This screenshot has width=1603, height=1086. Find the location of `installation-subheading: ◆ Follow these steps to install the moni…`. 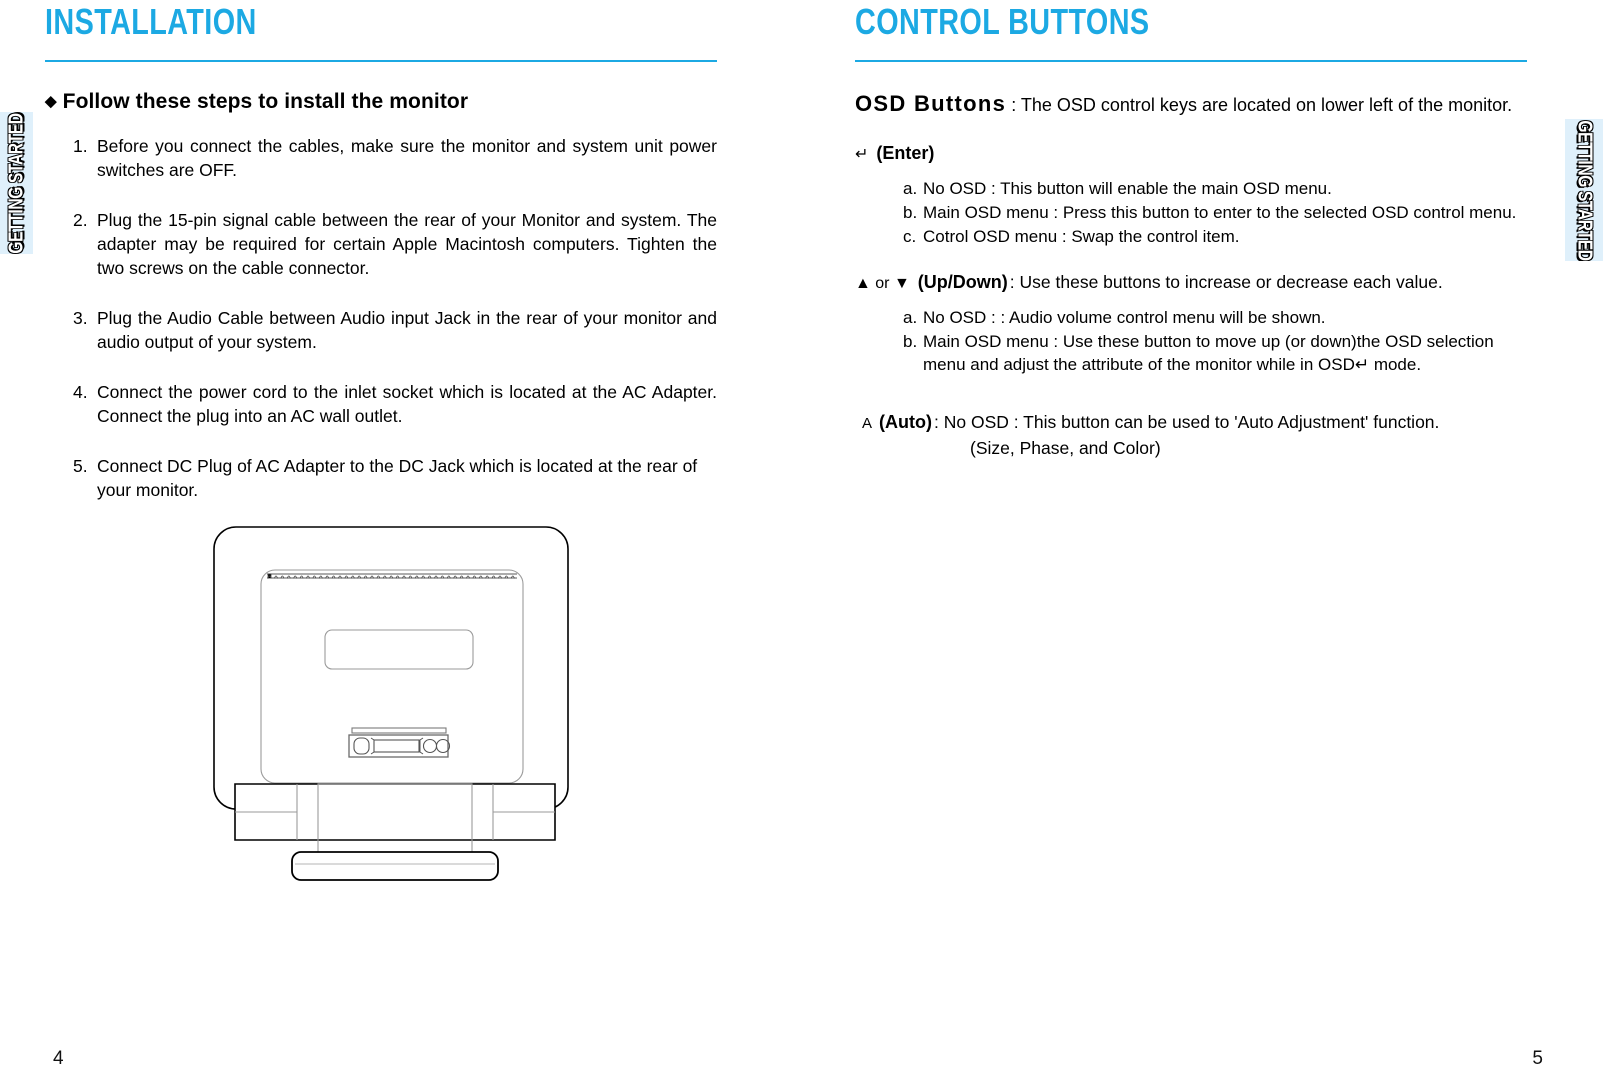

installation-subheading: ◆ Follow these steps to install the moni… is located at coordinates (381, 102).